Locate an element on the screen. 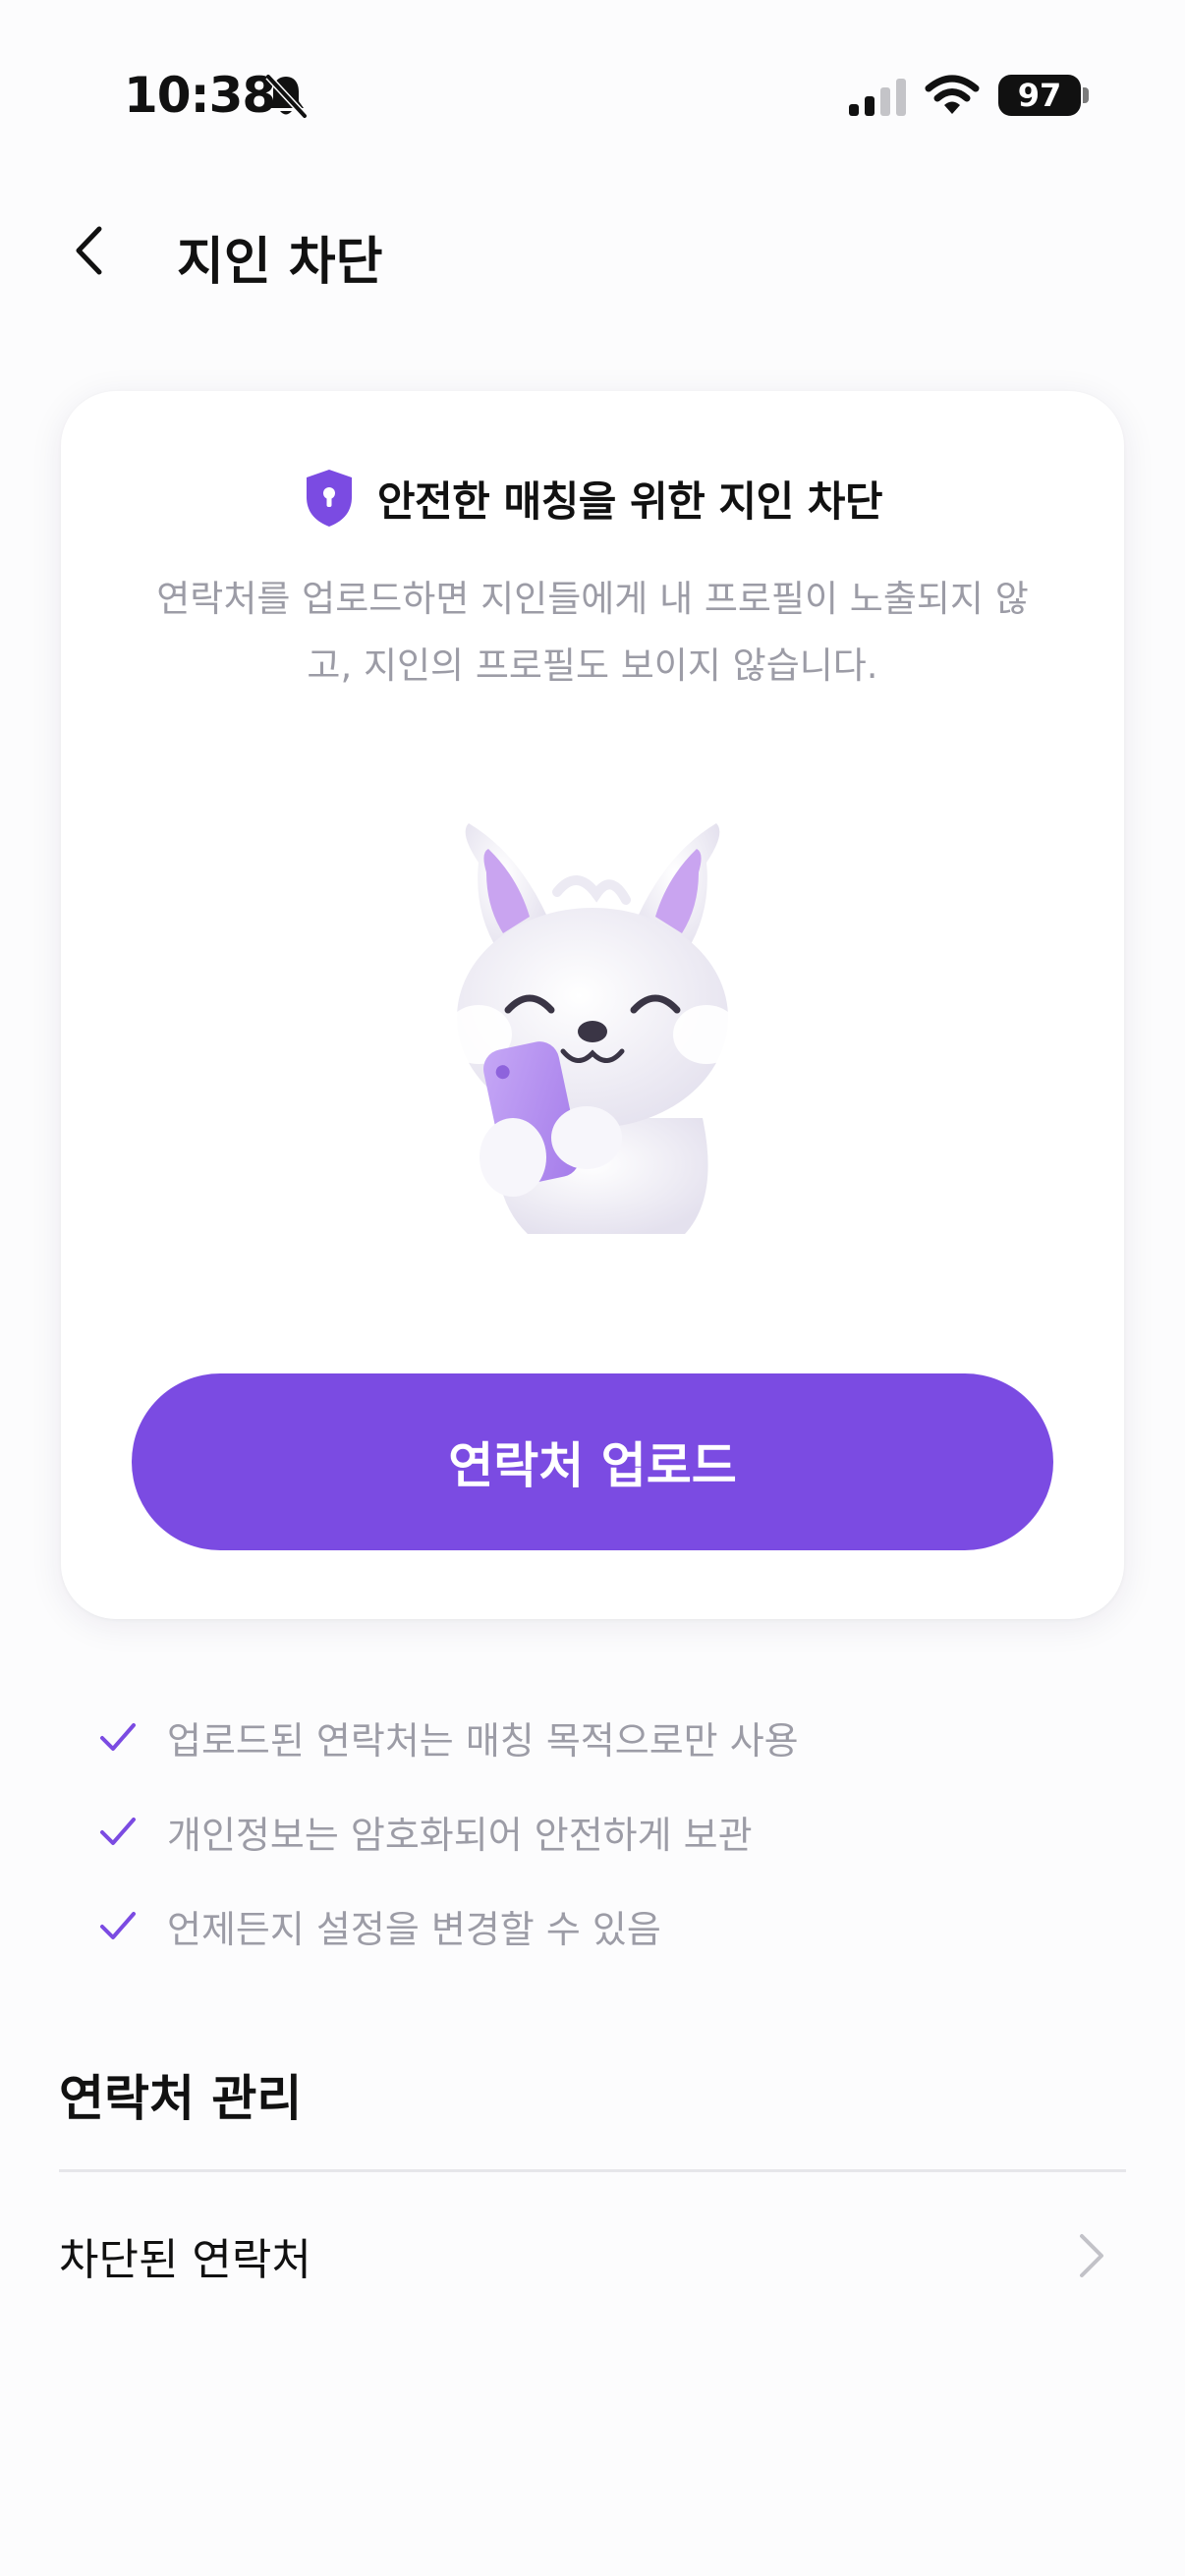 This screenshot has width=1185, height=2576. card-title: 안전한 매칭을 위한 지인 차단 is located at coordinates (629, 501).